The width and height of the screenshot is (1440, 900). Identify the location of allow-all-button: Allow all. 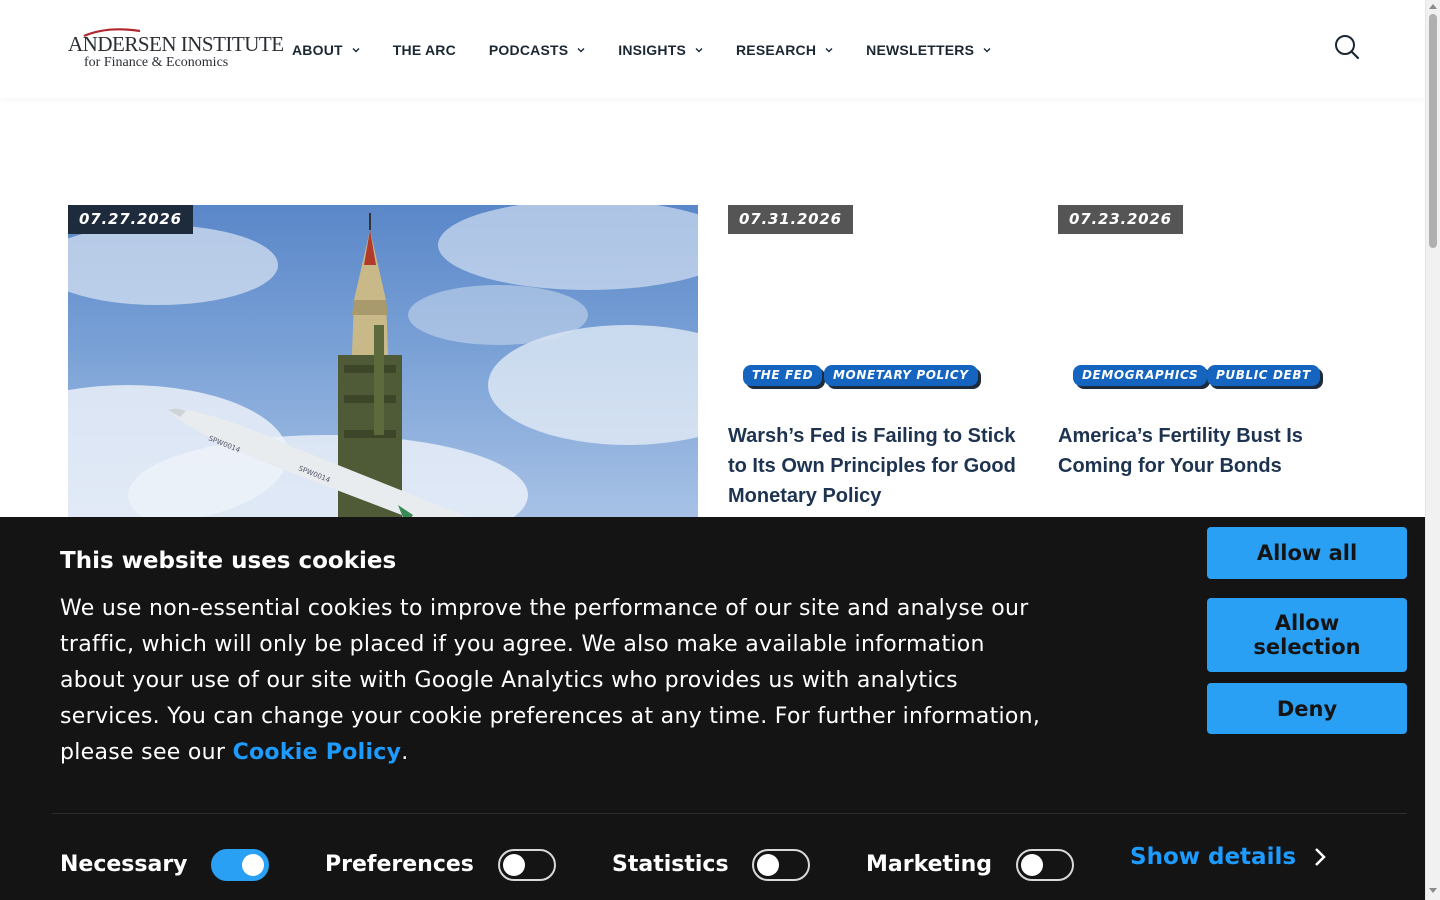
(1307, 553).